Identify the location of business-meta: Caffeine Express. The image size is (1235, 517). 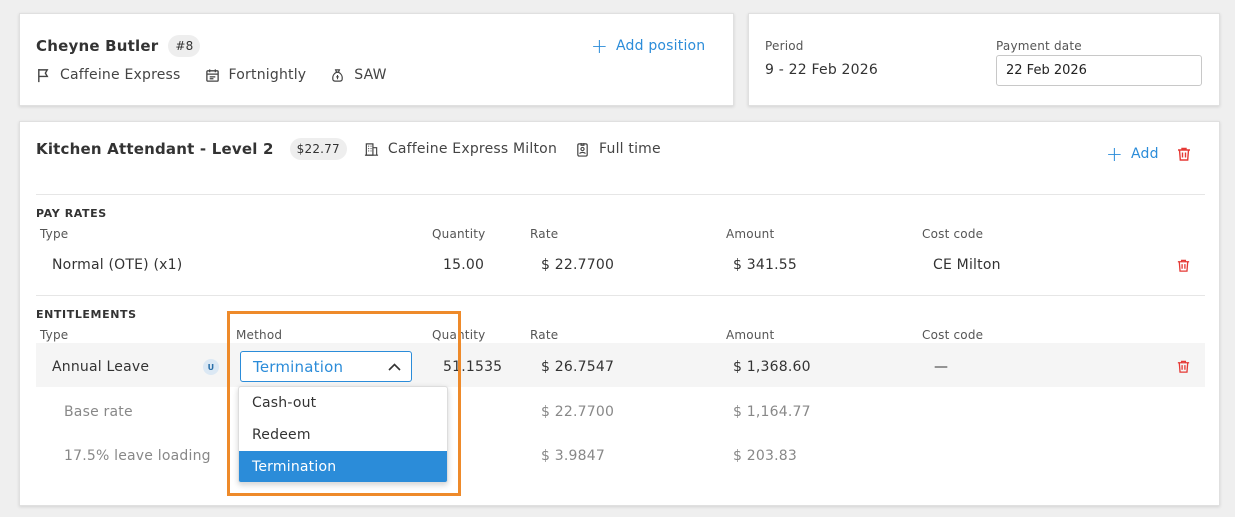
(108, 75).